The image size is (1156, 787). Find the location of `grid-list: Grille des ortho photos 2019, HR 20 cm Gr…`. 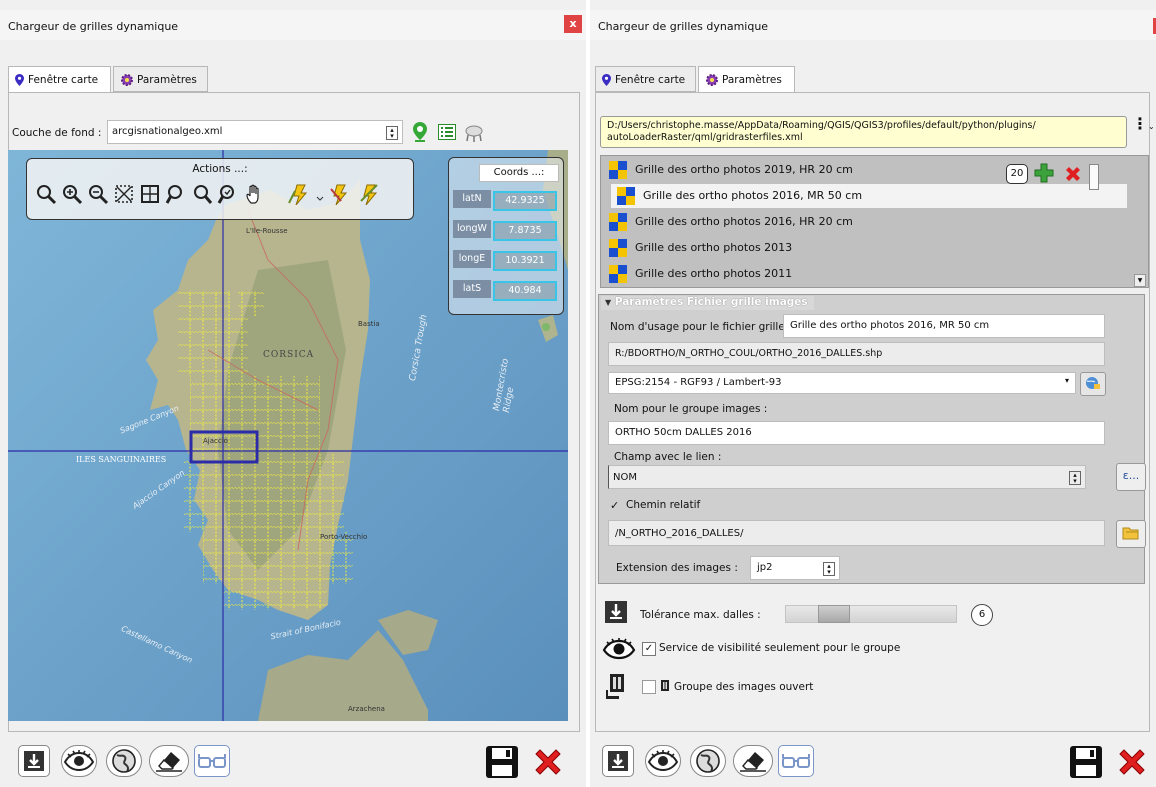

grid-list: Grille des ortho photos 2019, HR 20 cm Gr… is located at coordinates (874, 221).